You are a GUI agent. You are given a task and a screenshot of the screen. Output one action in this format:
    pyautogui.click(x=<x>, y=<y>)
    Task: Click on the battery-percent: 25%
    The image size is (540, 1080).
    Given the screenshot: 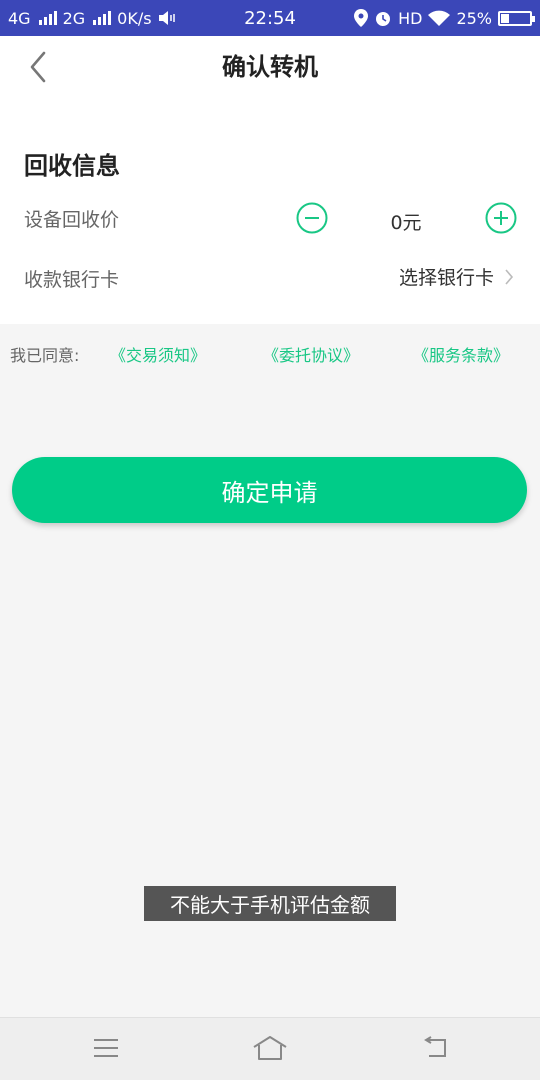 What is the action you would take?
    pyautogui.click(x=474, y=18)
    